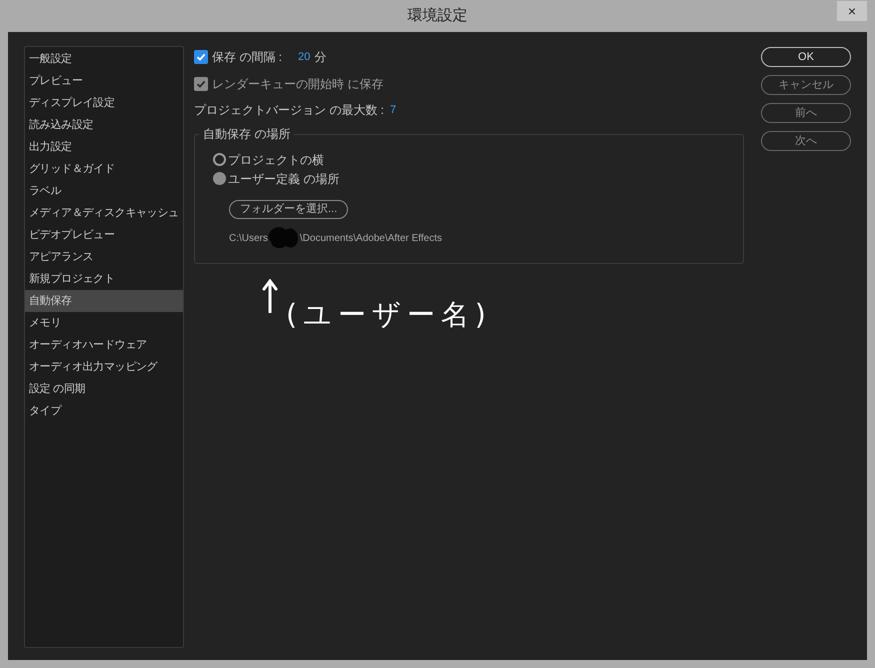 This screenshot has width=875, height=668. I want to click on radio-label: プロジェクトの横, so click(276, 160).